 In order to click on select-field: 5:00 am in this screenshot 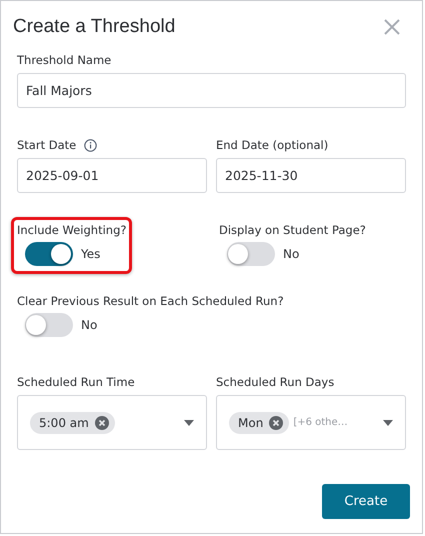, I will do `click(112, 422)`.